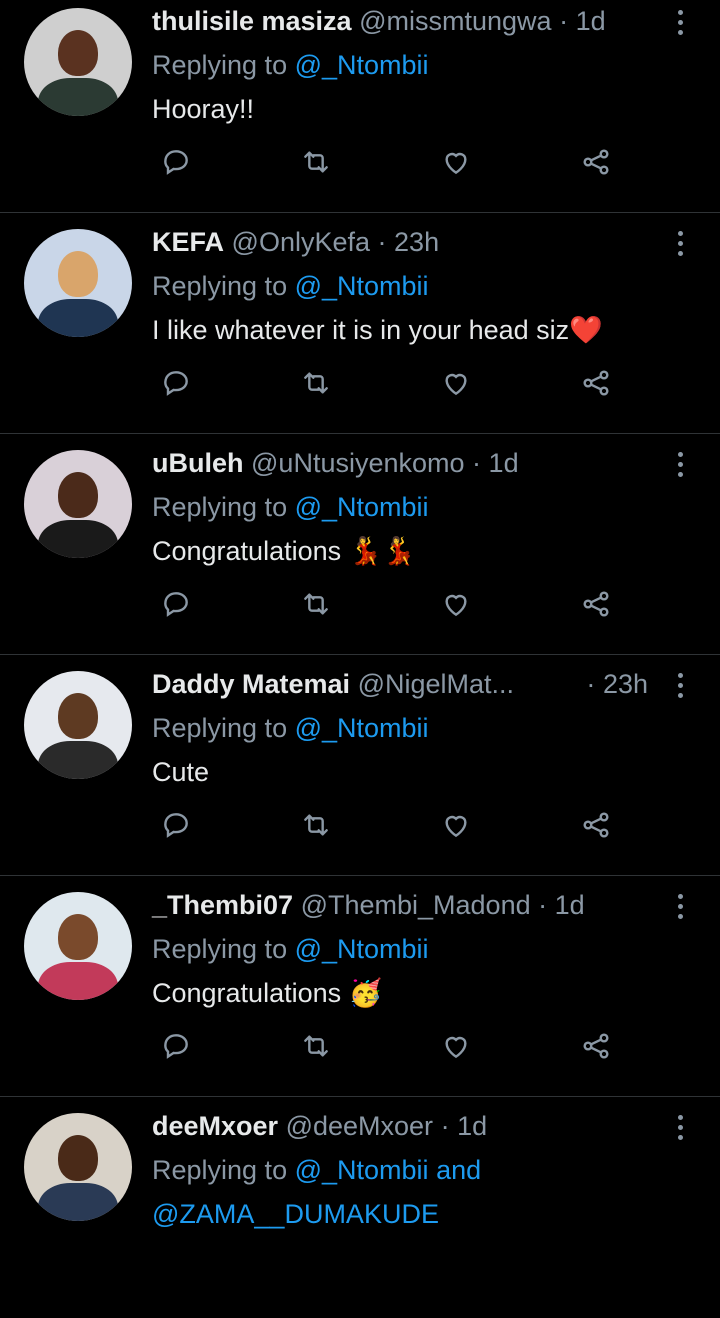 The image size is (720, 1318). I want to click on display-name: Daddy Matemai, so click(251, 684).